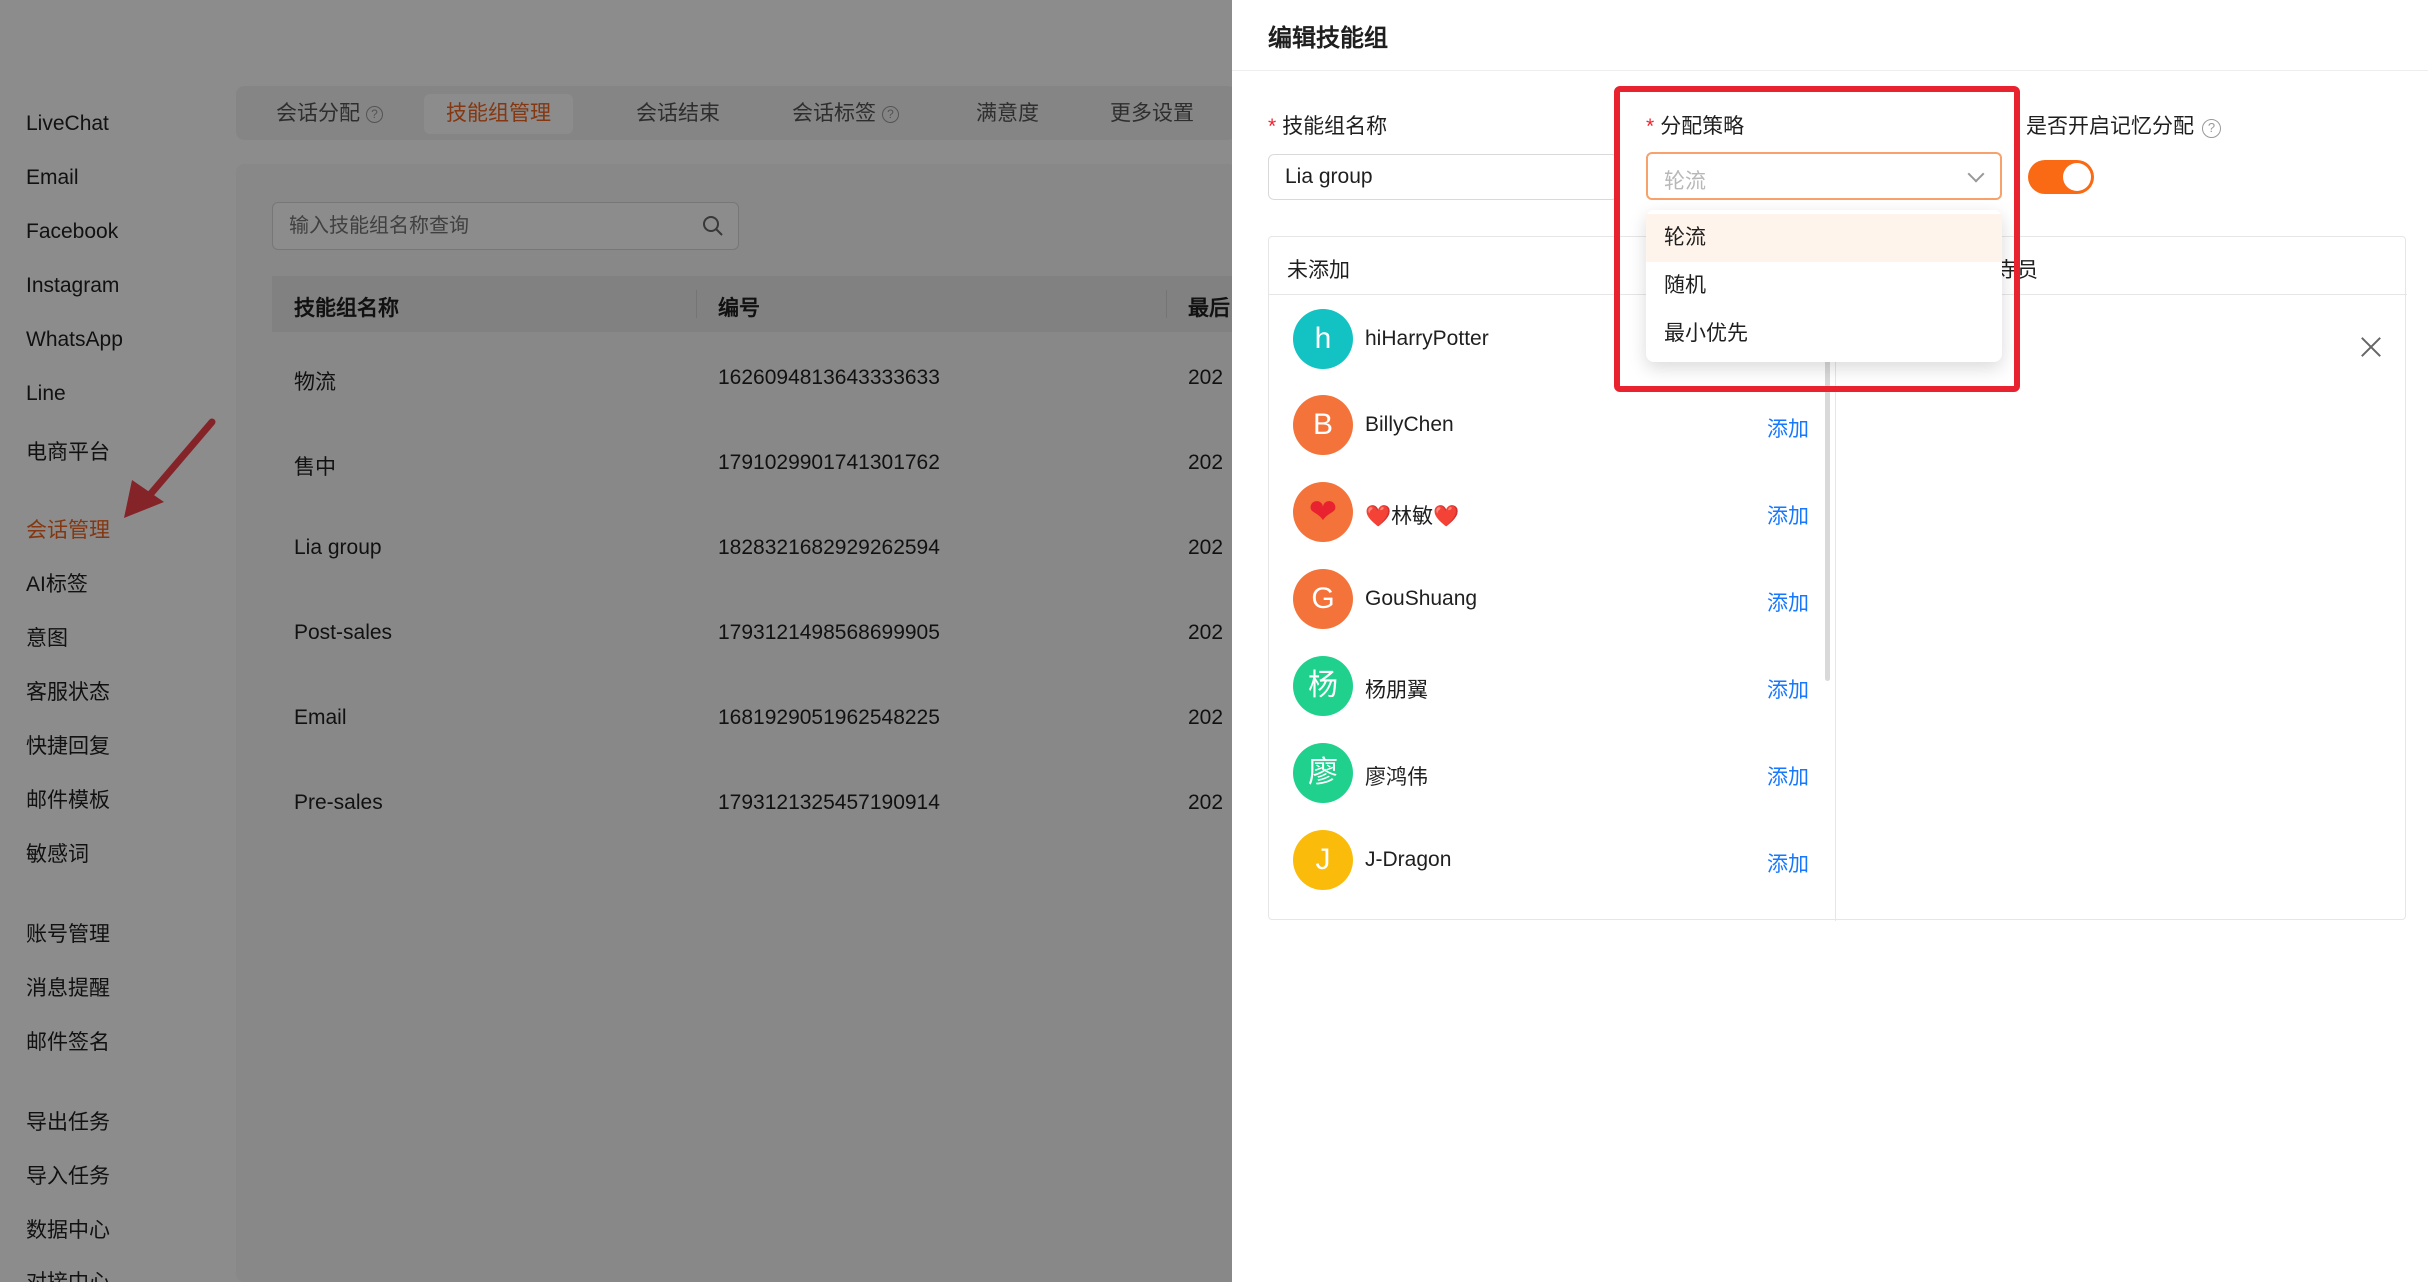  What do you see at coordinates (2371, 347) in the screenshot?
I see `remove-icon` at bounding box center [2371, 347].